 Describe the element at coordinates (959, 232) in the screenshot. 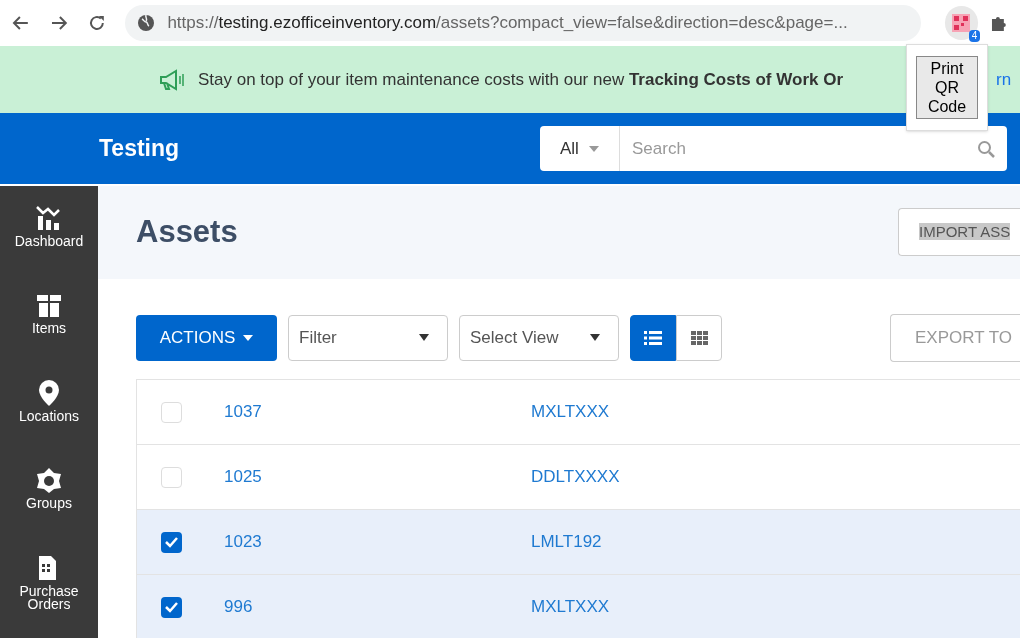

I see `import-assets-button: IMPORT ASS` at that location.